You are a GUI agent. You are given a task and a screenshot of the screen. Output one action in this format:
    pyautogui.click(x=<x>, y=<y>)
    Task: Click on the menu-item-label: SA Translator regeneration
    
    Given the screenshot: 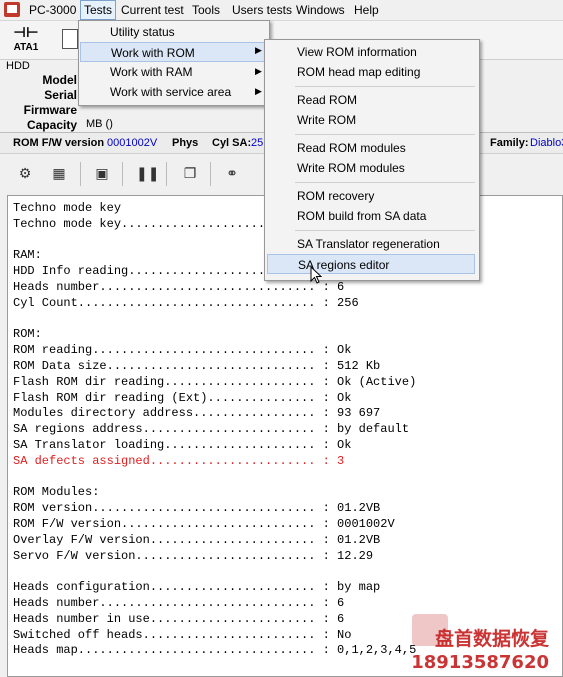 What is the action you would take?
    pyautogui.click(x=368, y=244)
    